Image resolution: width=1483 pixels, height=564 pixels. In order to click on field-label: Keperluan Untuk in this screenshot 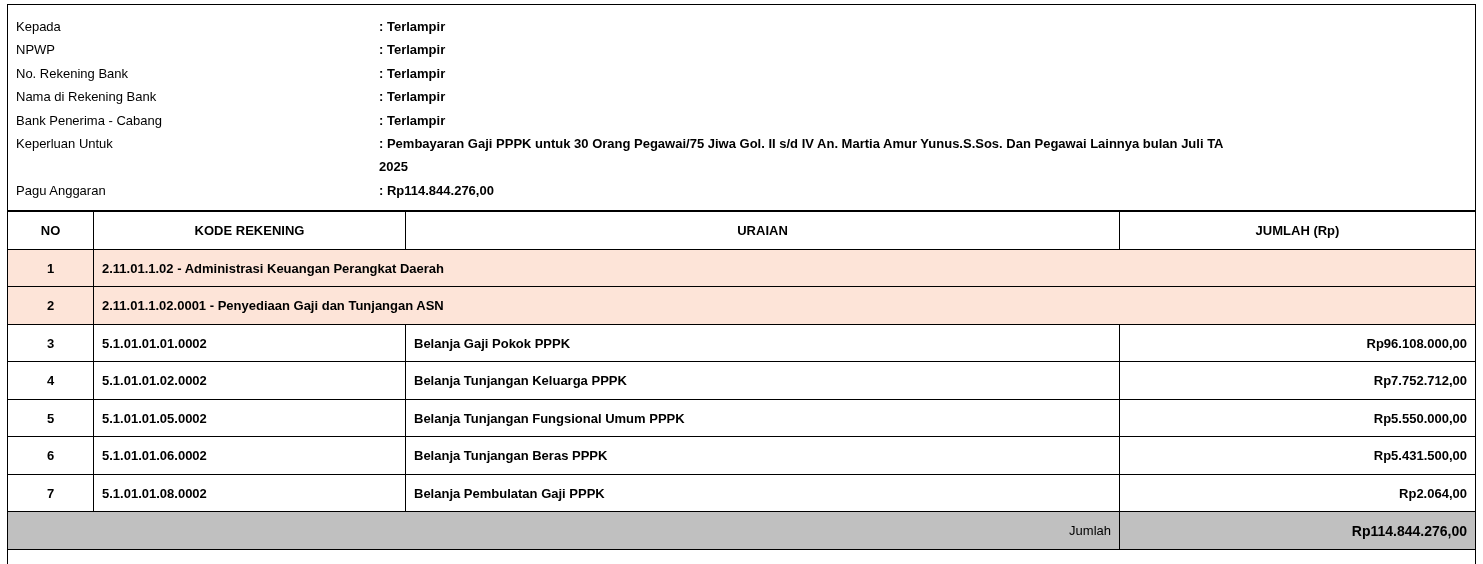, I will do `click(65, 144)`.